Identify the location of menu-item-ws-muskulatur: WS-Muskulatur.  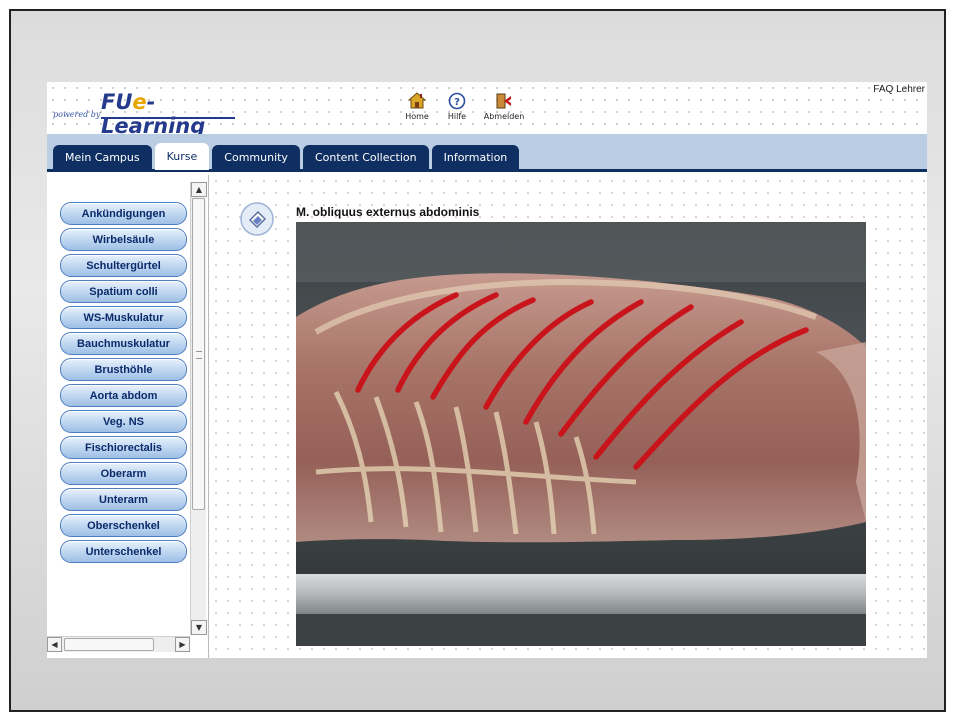
(123, 317).